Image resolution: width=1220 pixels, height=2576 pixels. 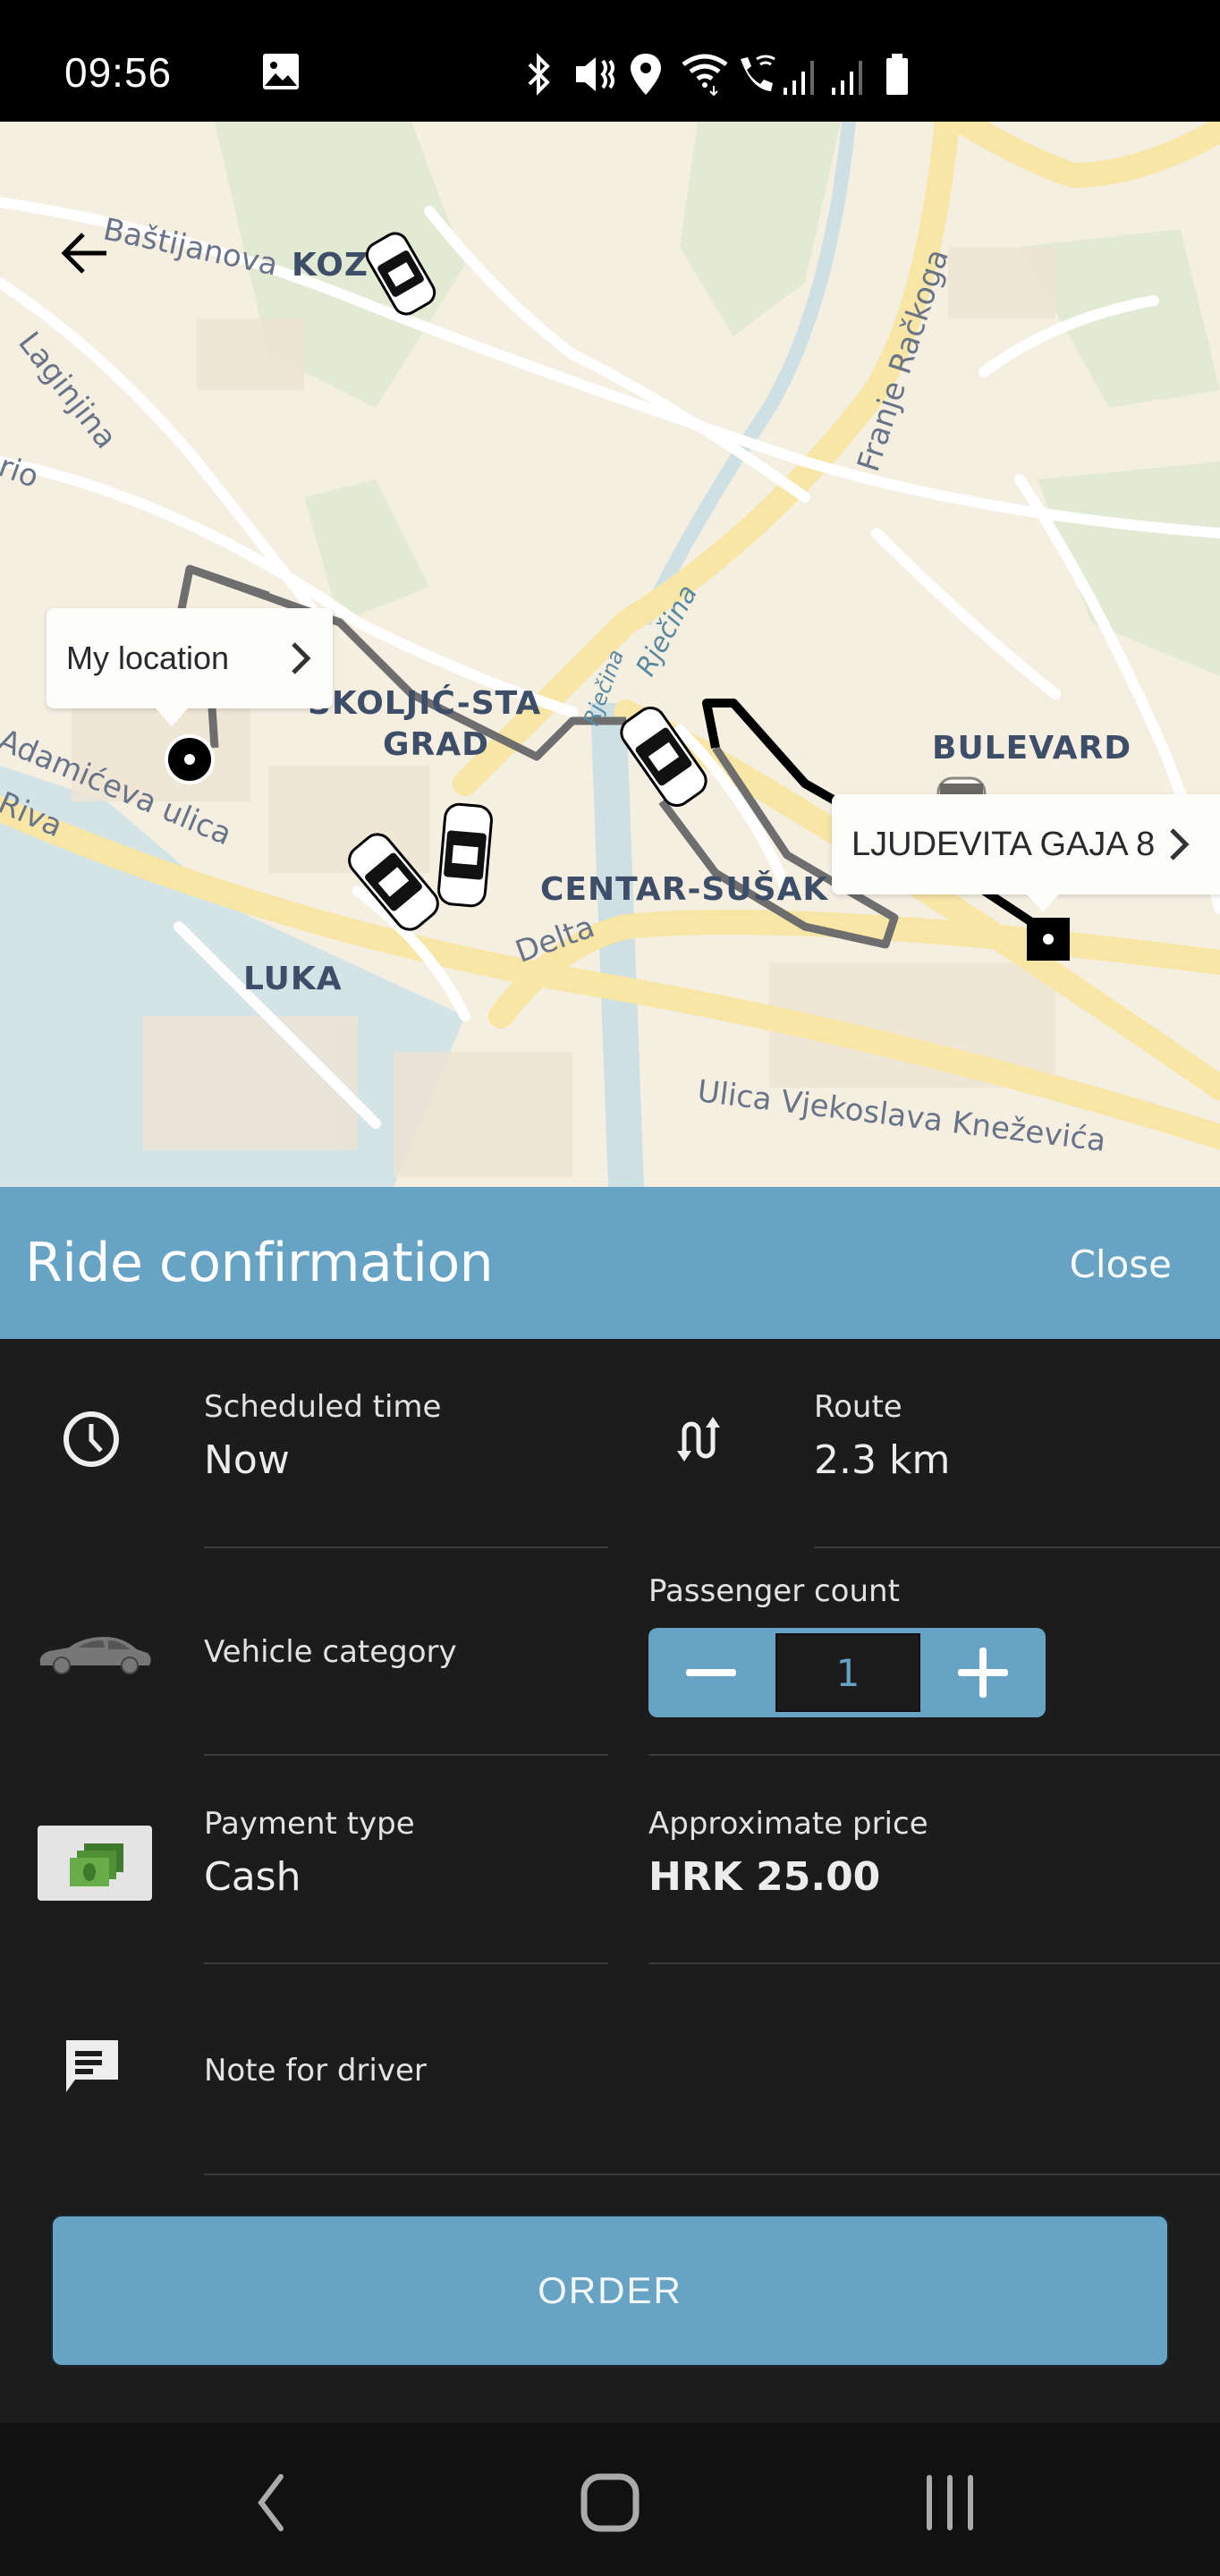 I want to click on cash-icon, so click(x=95, y=1863).